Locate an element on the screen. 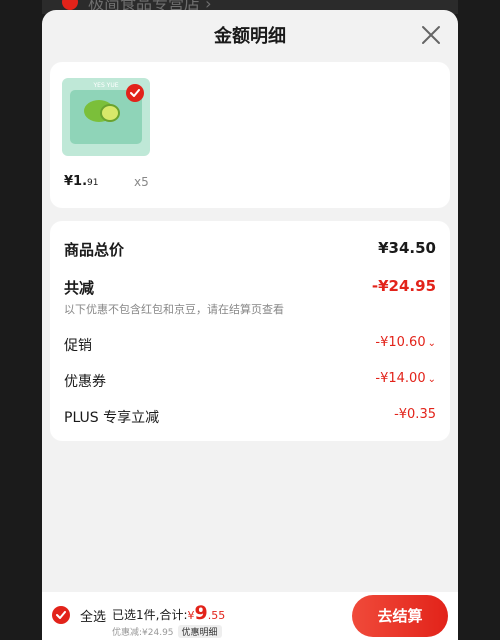 This screenshot has height=640, width=500. promo-value: -¥10.60 ⌄ is located at coordinates (405, 342).